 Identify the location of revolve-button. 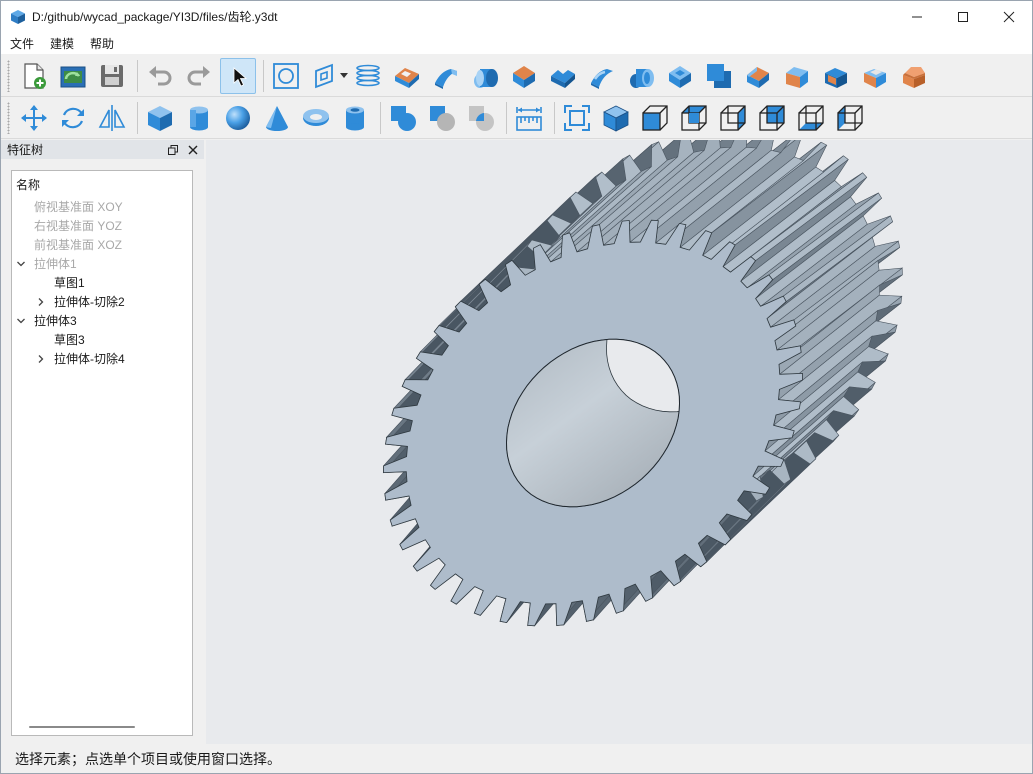
(446, 76).